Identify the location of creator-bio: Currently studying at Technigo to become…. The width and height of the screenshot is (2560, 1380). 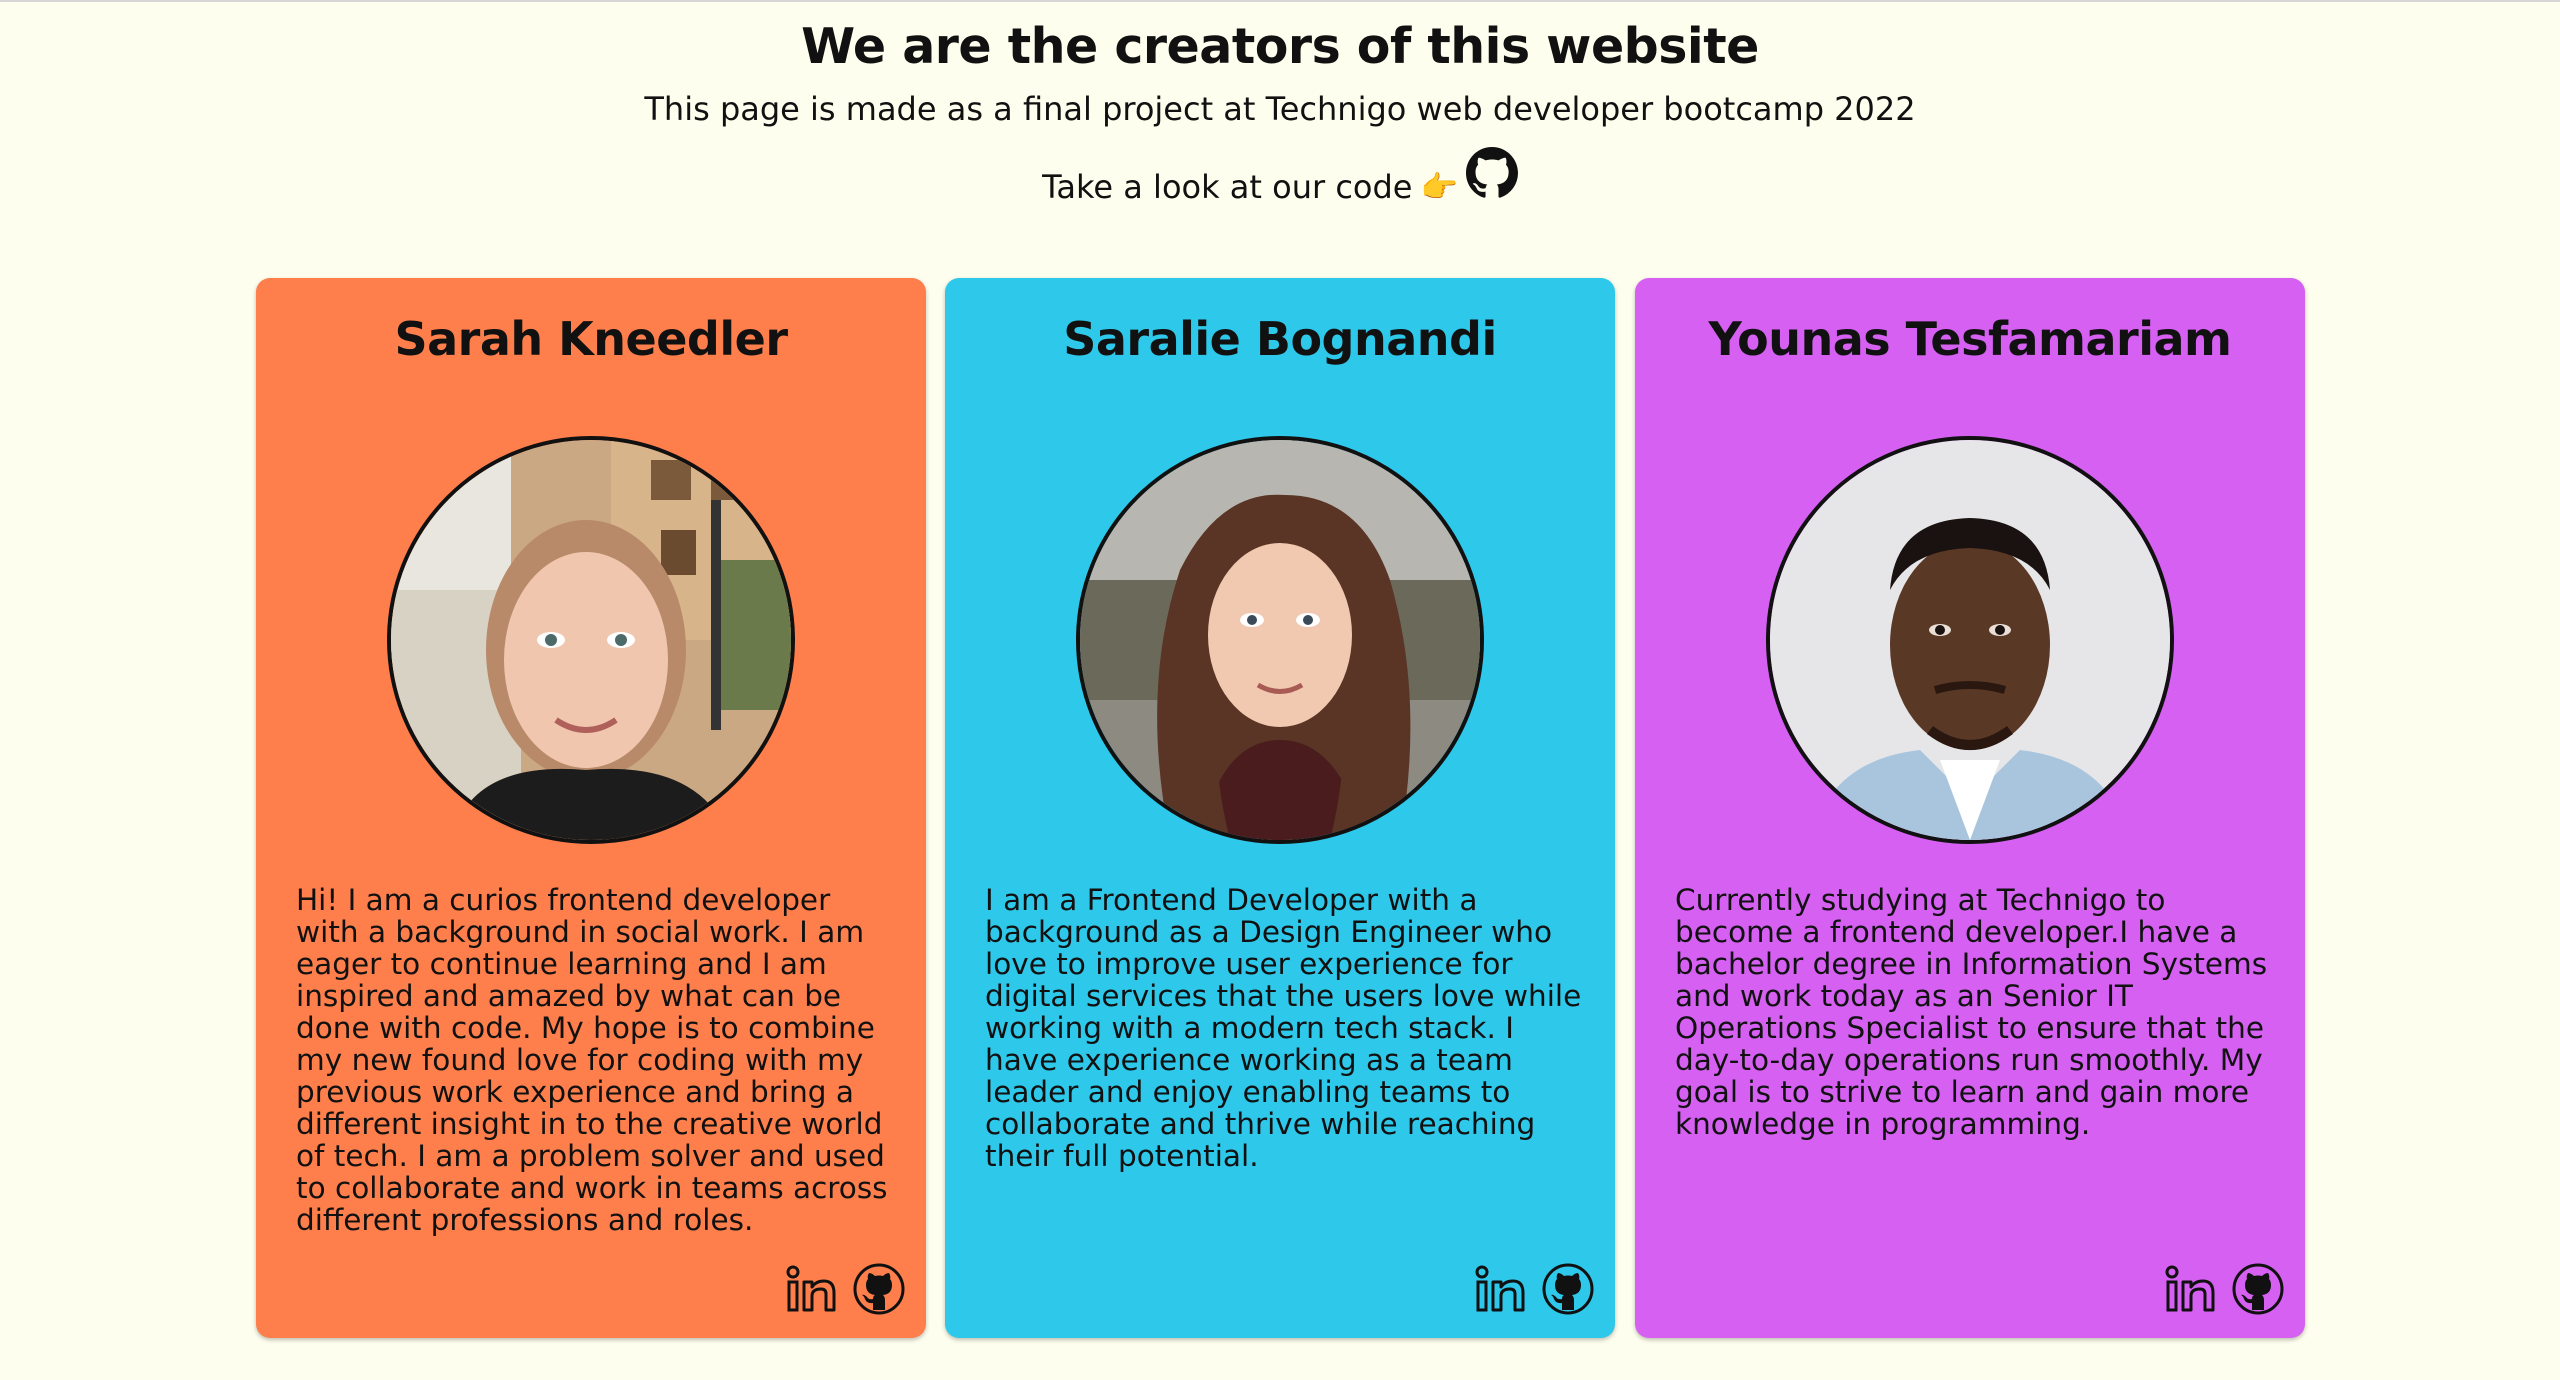
(1971, 1012).